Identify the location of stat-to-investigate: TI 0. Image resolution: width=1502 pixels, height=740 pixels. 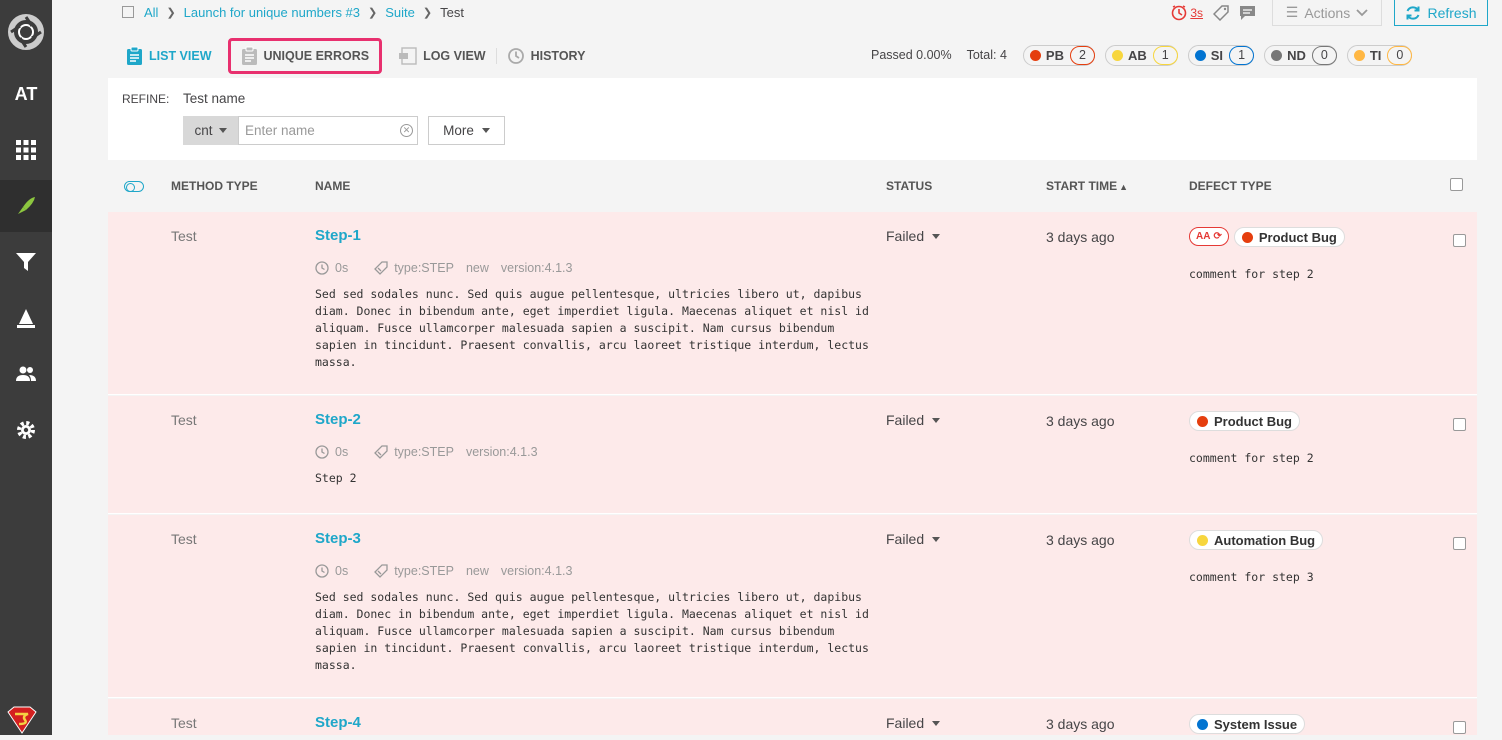
(1379, 55).